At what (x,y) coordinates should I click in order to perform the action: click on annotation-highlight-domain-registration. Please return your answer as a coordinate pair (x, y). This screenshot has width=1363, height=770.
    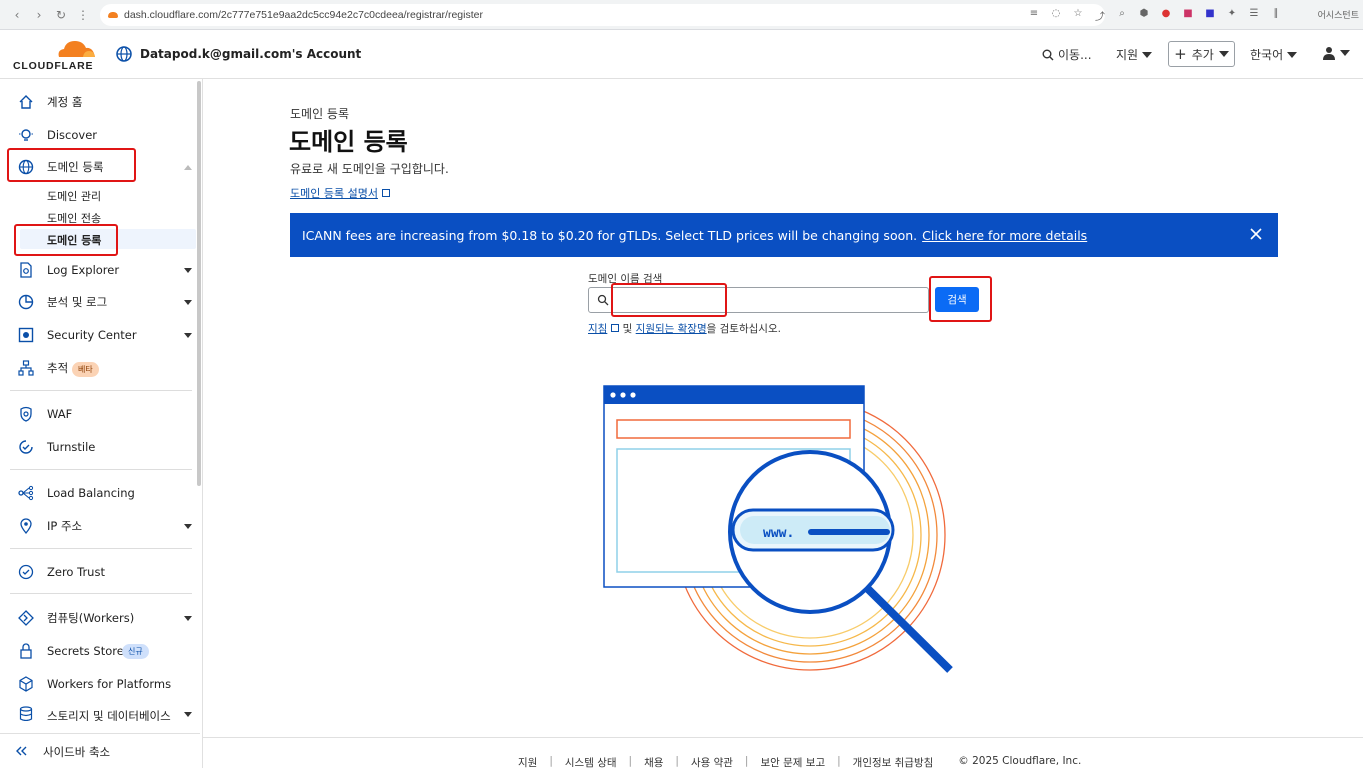
    Looking at the image, I should click on (71, 165).